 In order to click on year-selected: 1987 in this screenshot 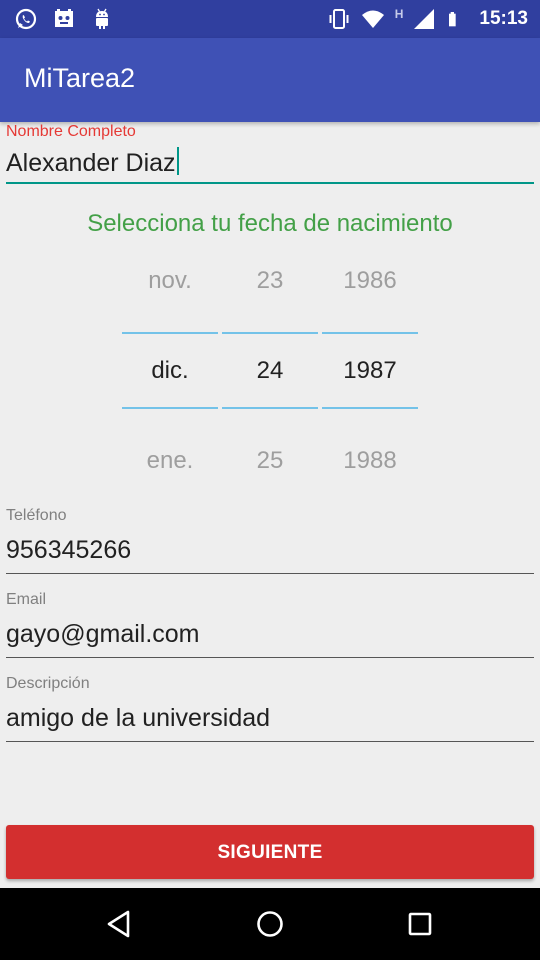, I will do `click(370, 371)`.